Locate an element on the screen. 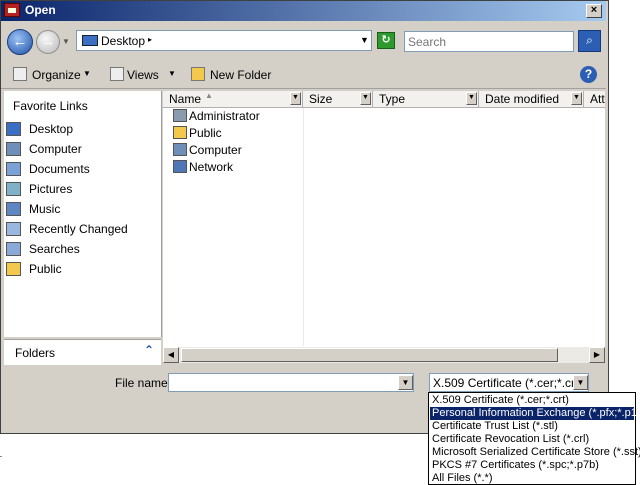  column-name: Name ▲ ▼ is located at coordinates (233, 99).